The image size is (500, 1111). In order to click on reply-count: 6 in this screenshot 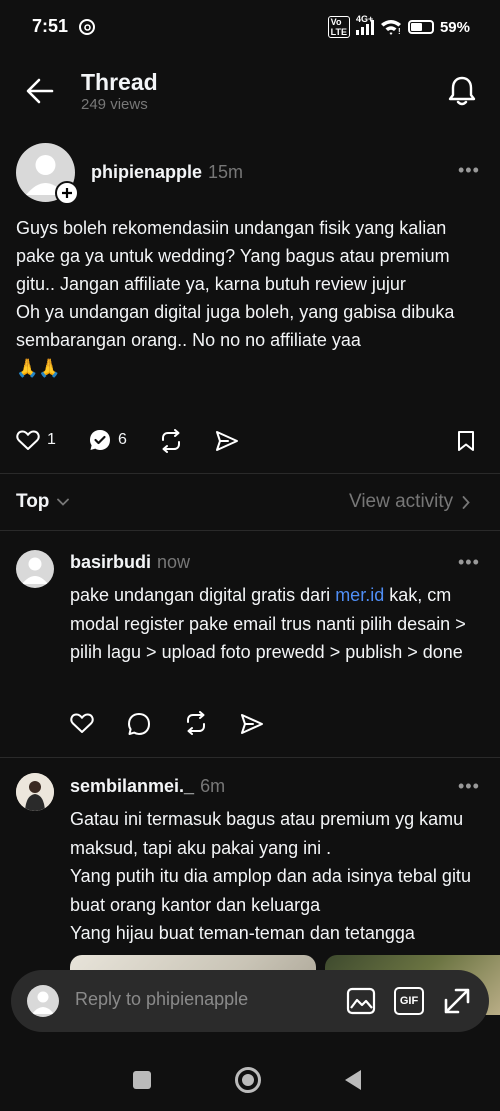, I will do `click(122, 439)`.